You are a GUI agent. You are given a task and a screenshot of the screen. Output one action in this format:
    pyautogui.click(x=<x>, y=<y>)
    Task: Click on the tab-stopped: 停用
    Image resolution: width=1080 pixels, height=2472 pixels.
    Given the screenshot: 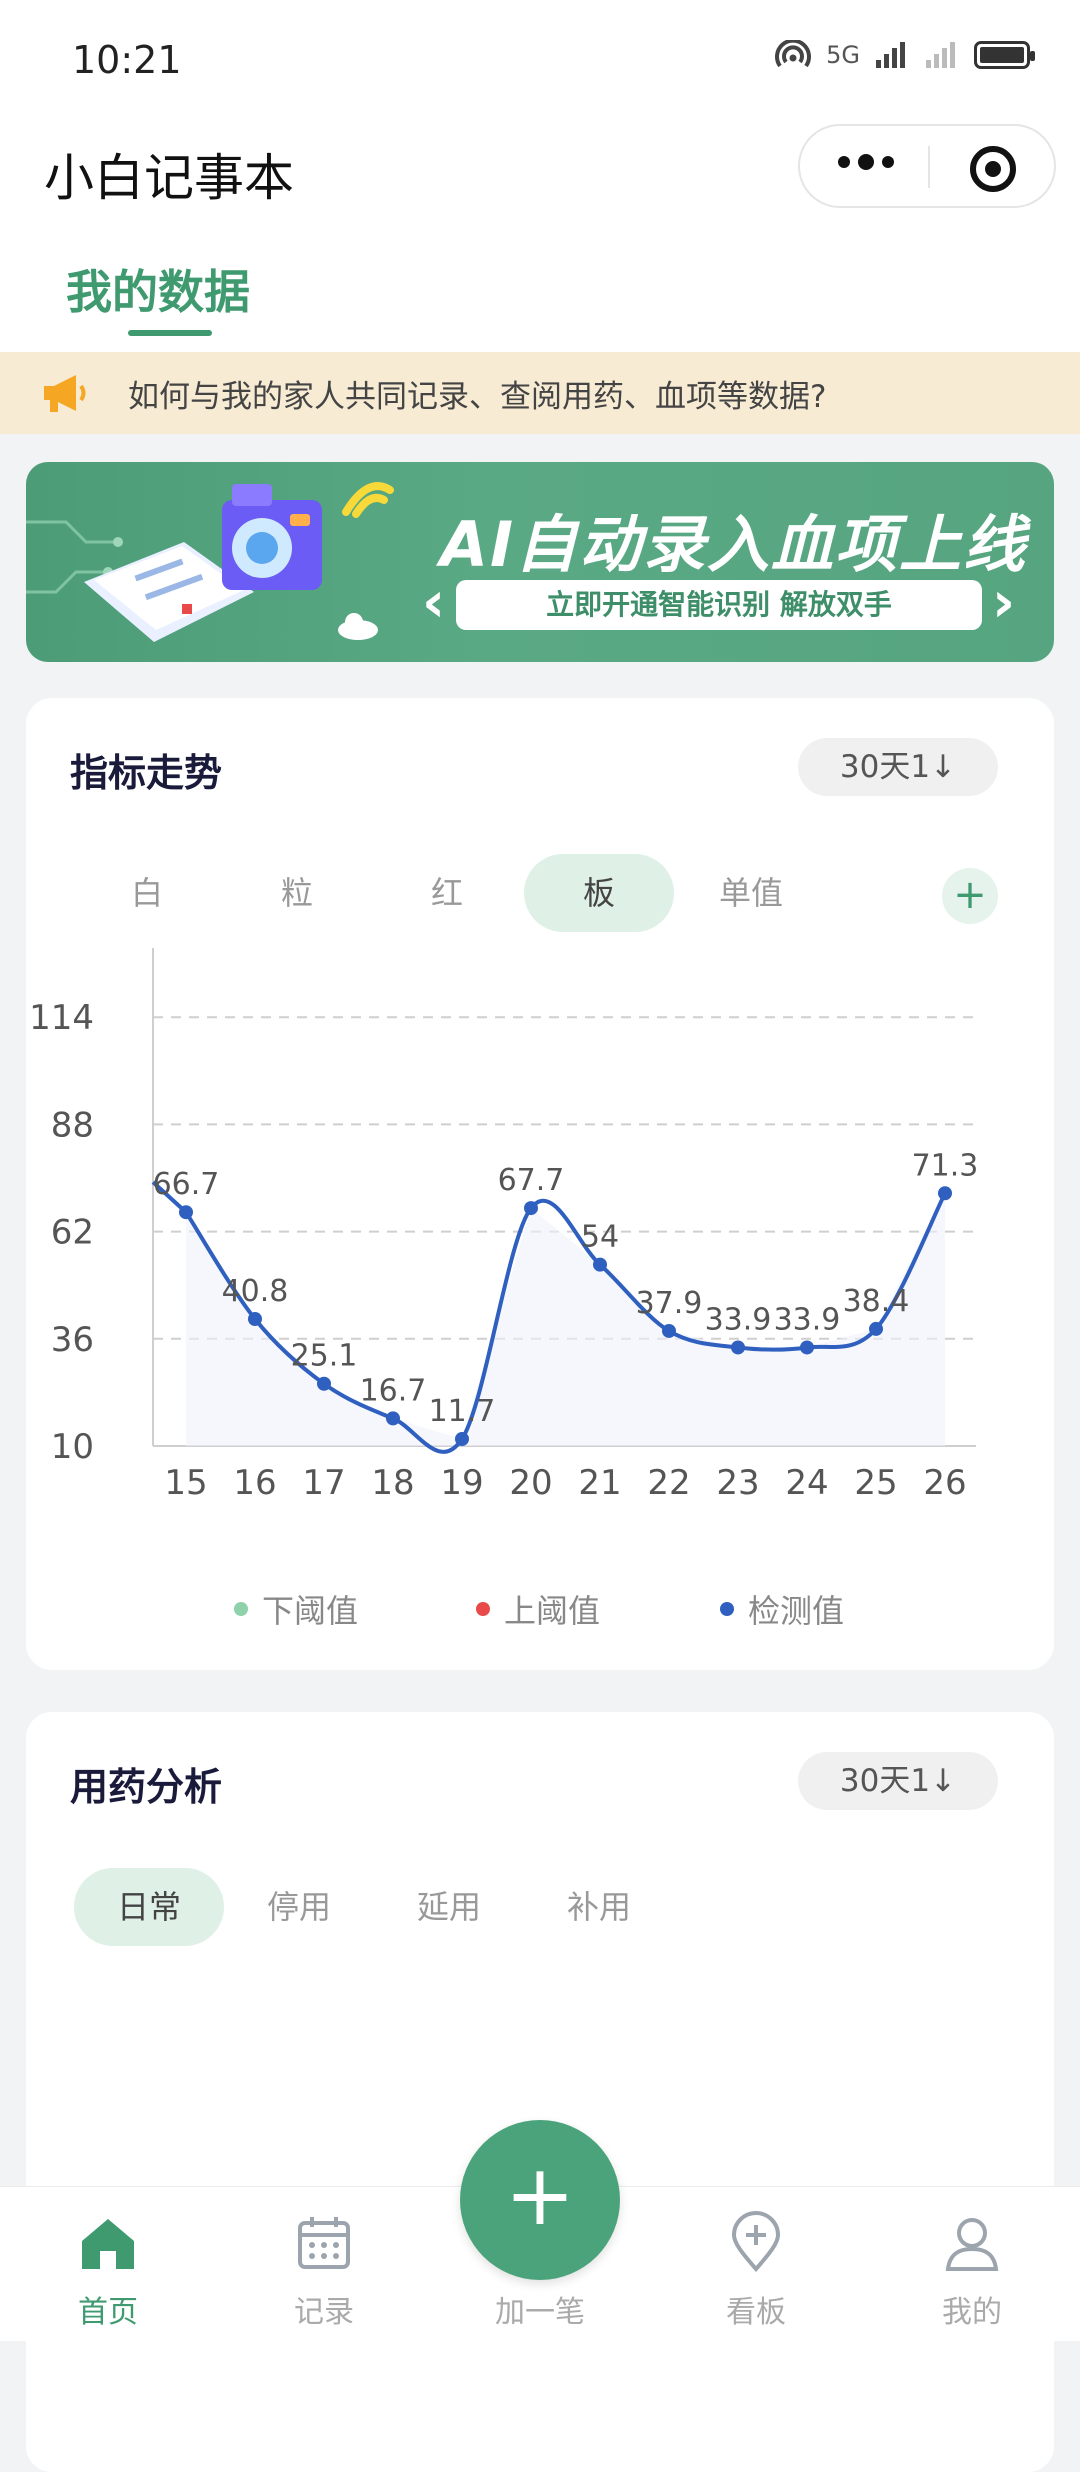 What is the action you would take?
    pyautogui.click(x=299, y=1907)
    